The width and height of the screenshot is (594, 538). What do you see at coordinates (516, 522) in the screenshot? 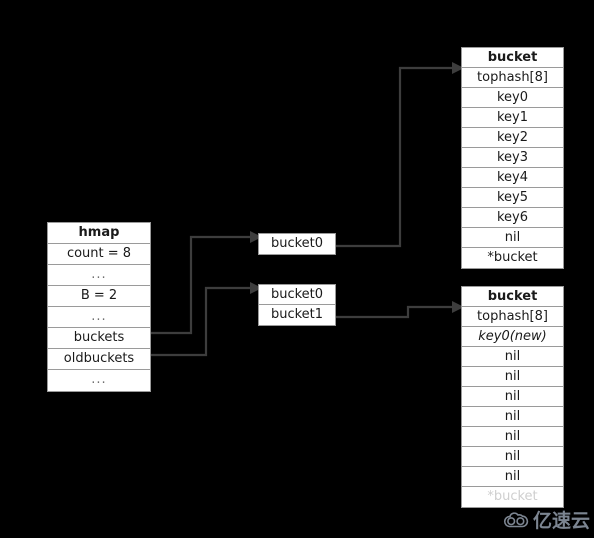
I see `cloud-icon` at bounding box center [516, 522].